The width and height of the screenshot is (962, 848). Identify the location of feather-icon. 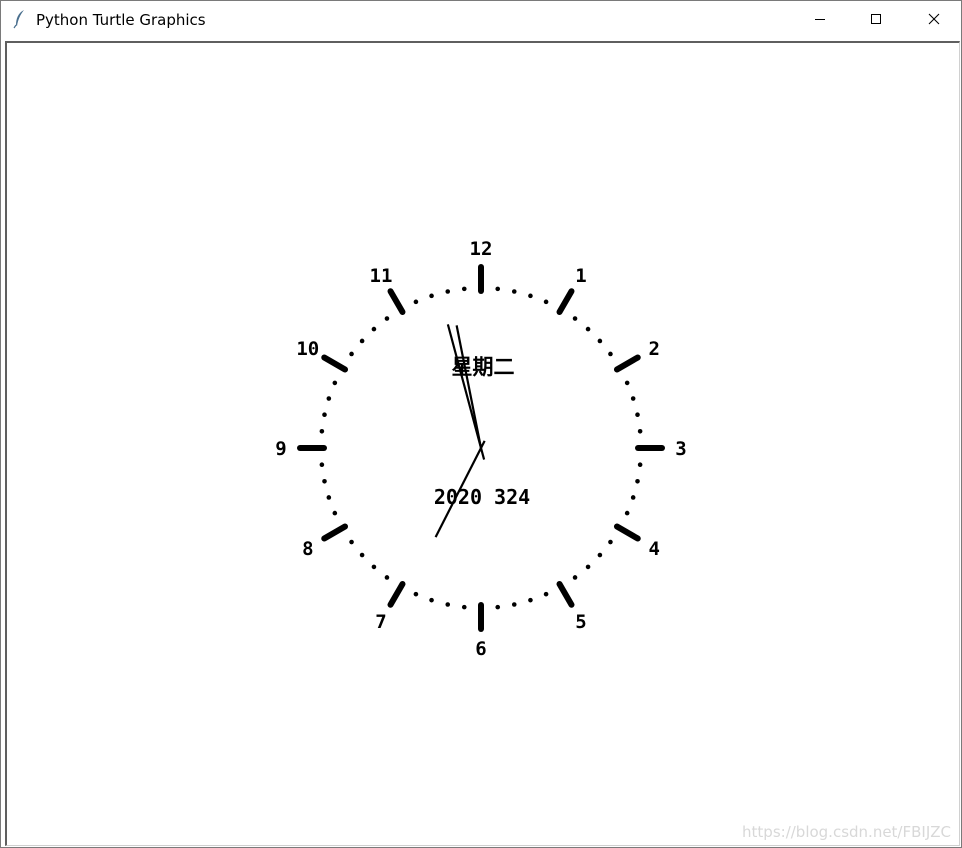
(20, 19).